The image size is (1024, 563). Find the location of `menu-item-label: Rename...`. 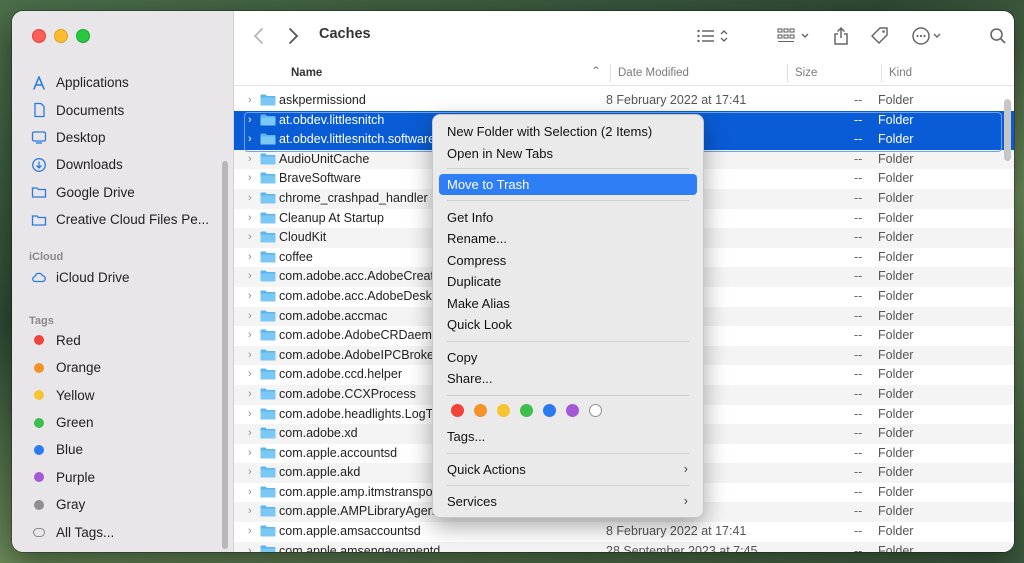

menu-item-label: Rename... is located at coordinates (477, 238).